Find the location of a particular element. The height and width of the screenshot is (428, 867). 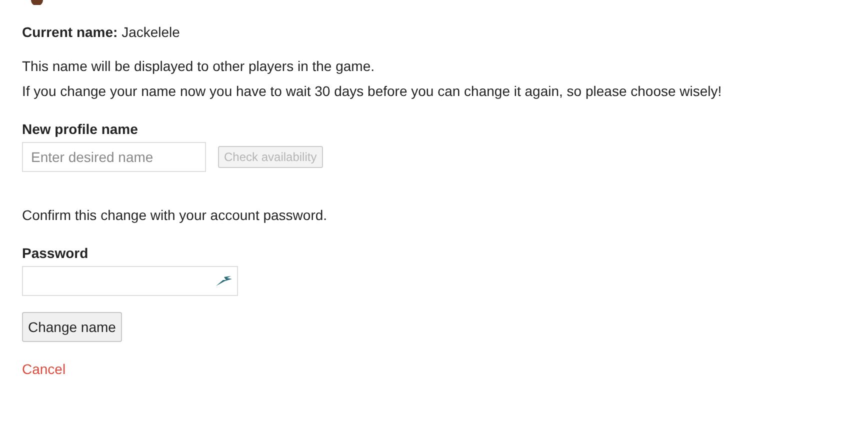

field-label: New profile name is located at coordinates (80, 129).